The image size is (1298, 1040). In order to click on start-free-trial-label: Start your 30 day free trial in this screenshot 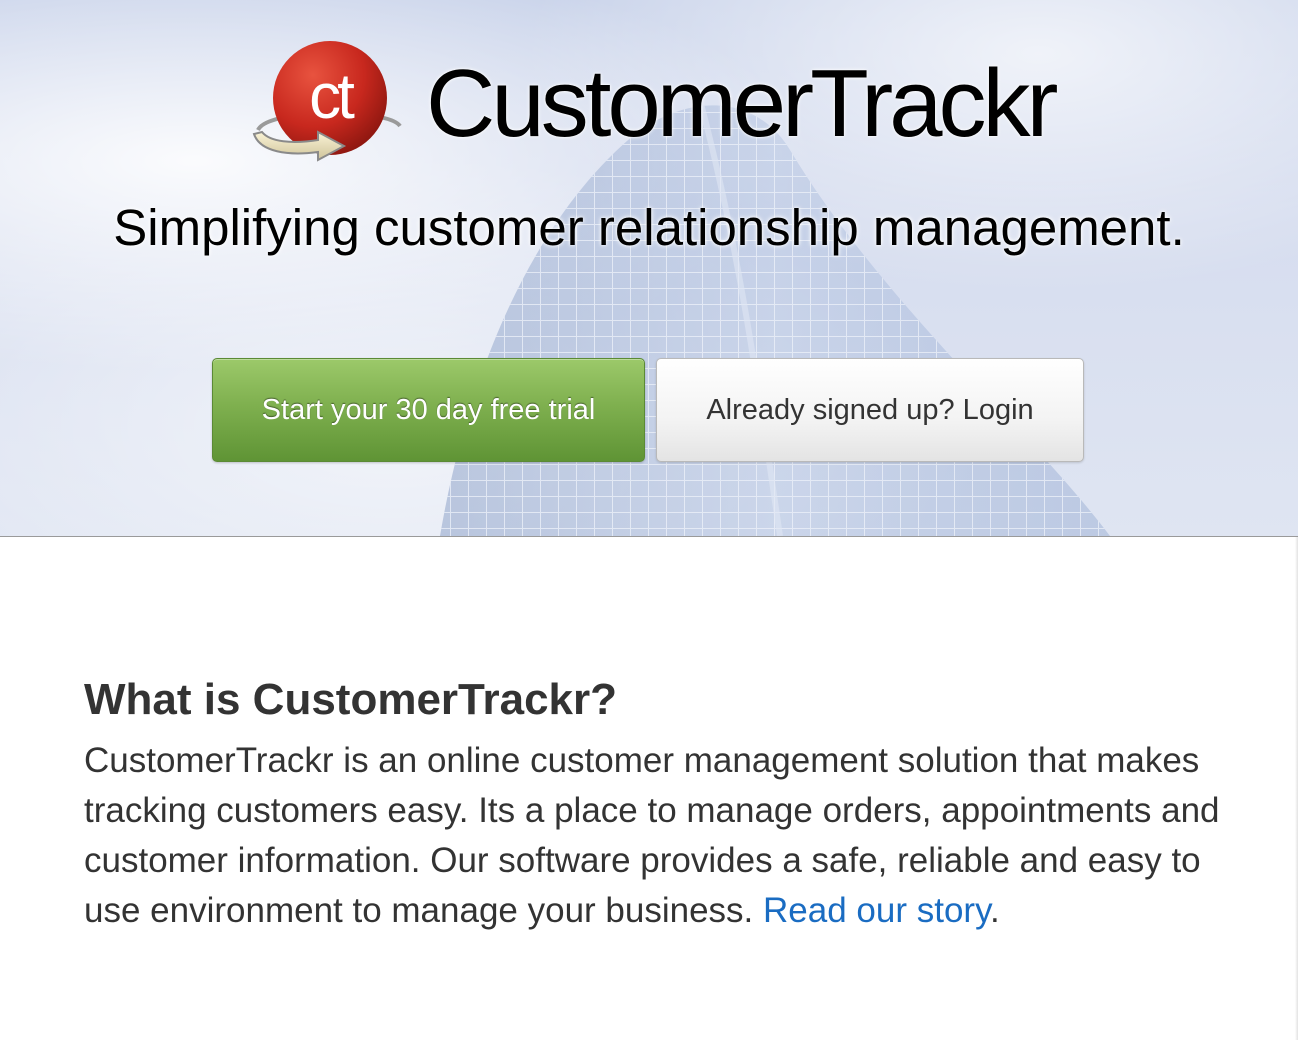, I will do `click(428, 409)`.